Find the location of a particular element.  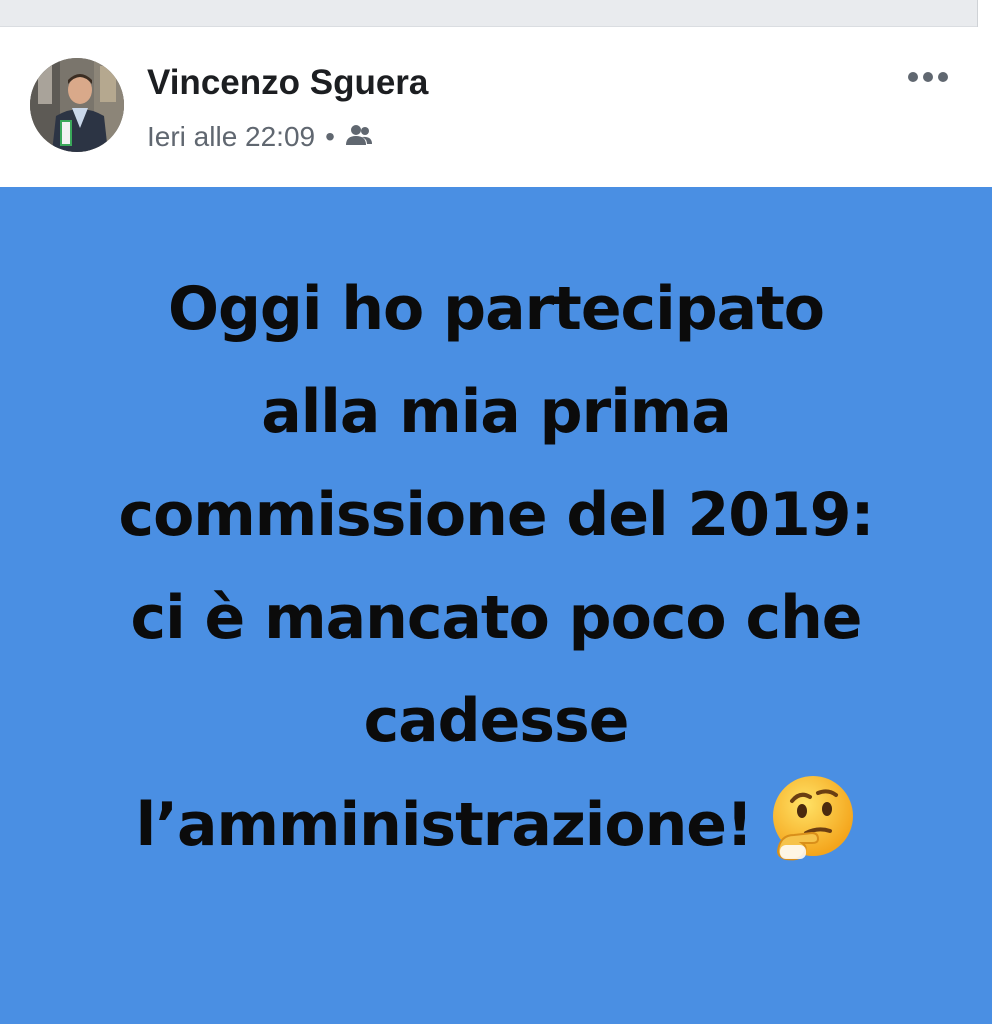

thinking-face-emoji is located at coordinates (811, 834).